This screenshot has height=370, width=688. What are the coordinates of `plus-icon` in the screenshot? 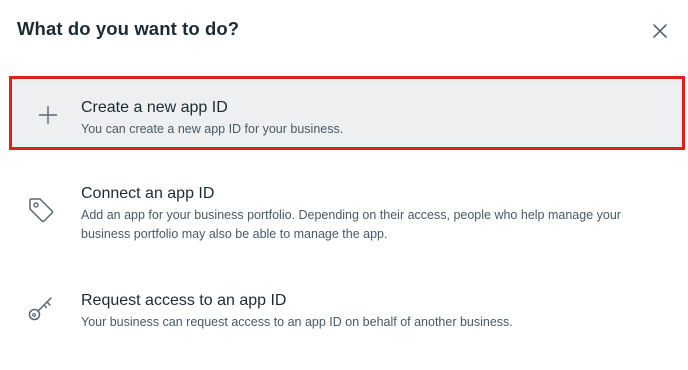 It's located at (48, 115).